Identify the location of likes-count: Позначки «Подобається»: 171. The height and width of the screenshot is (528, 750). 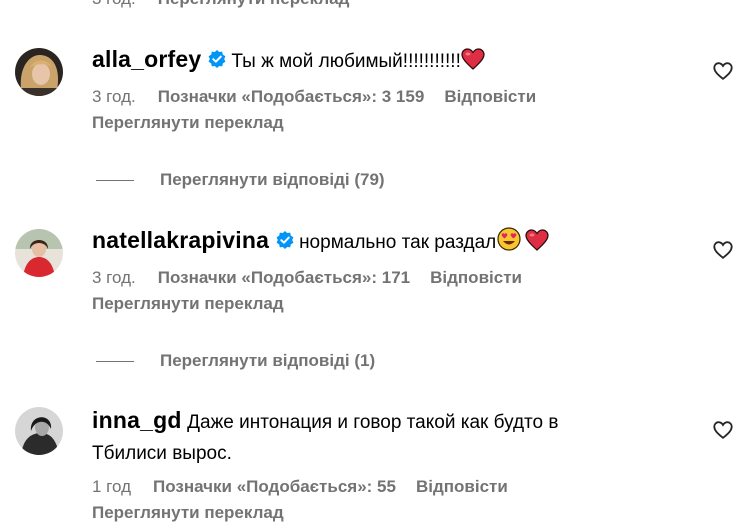
(284, 278).